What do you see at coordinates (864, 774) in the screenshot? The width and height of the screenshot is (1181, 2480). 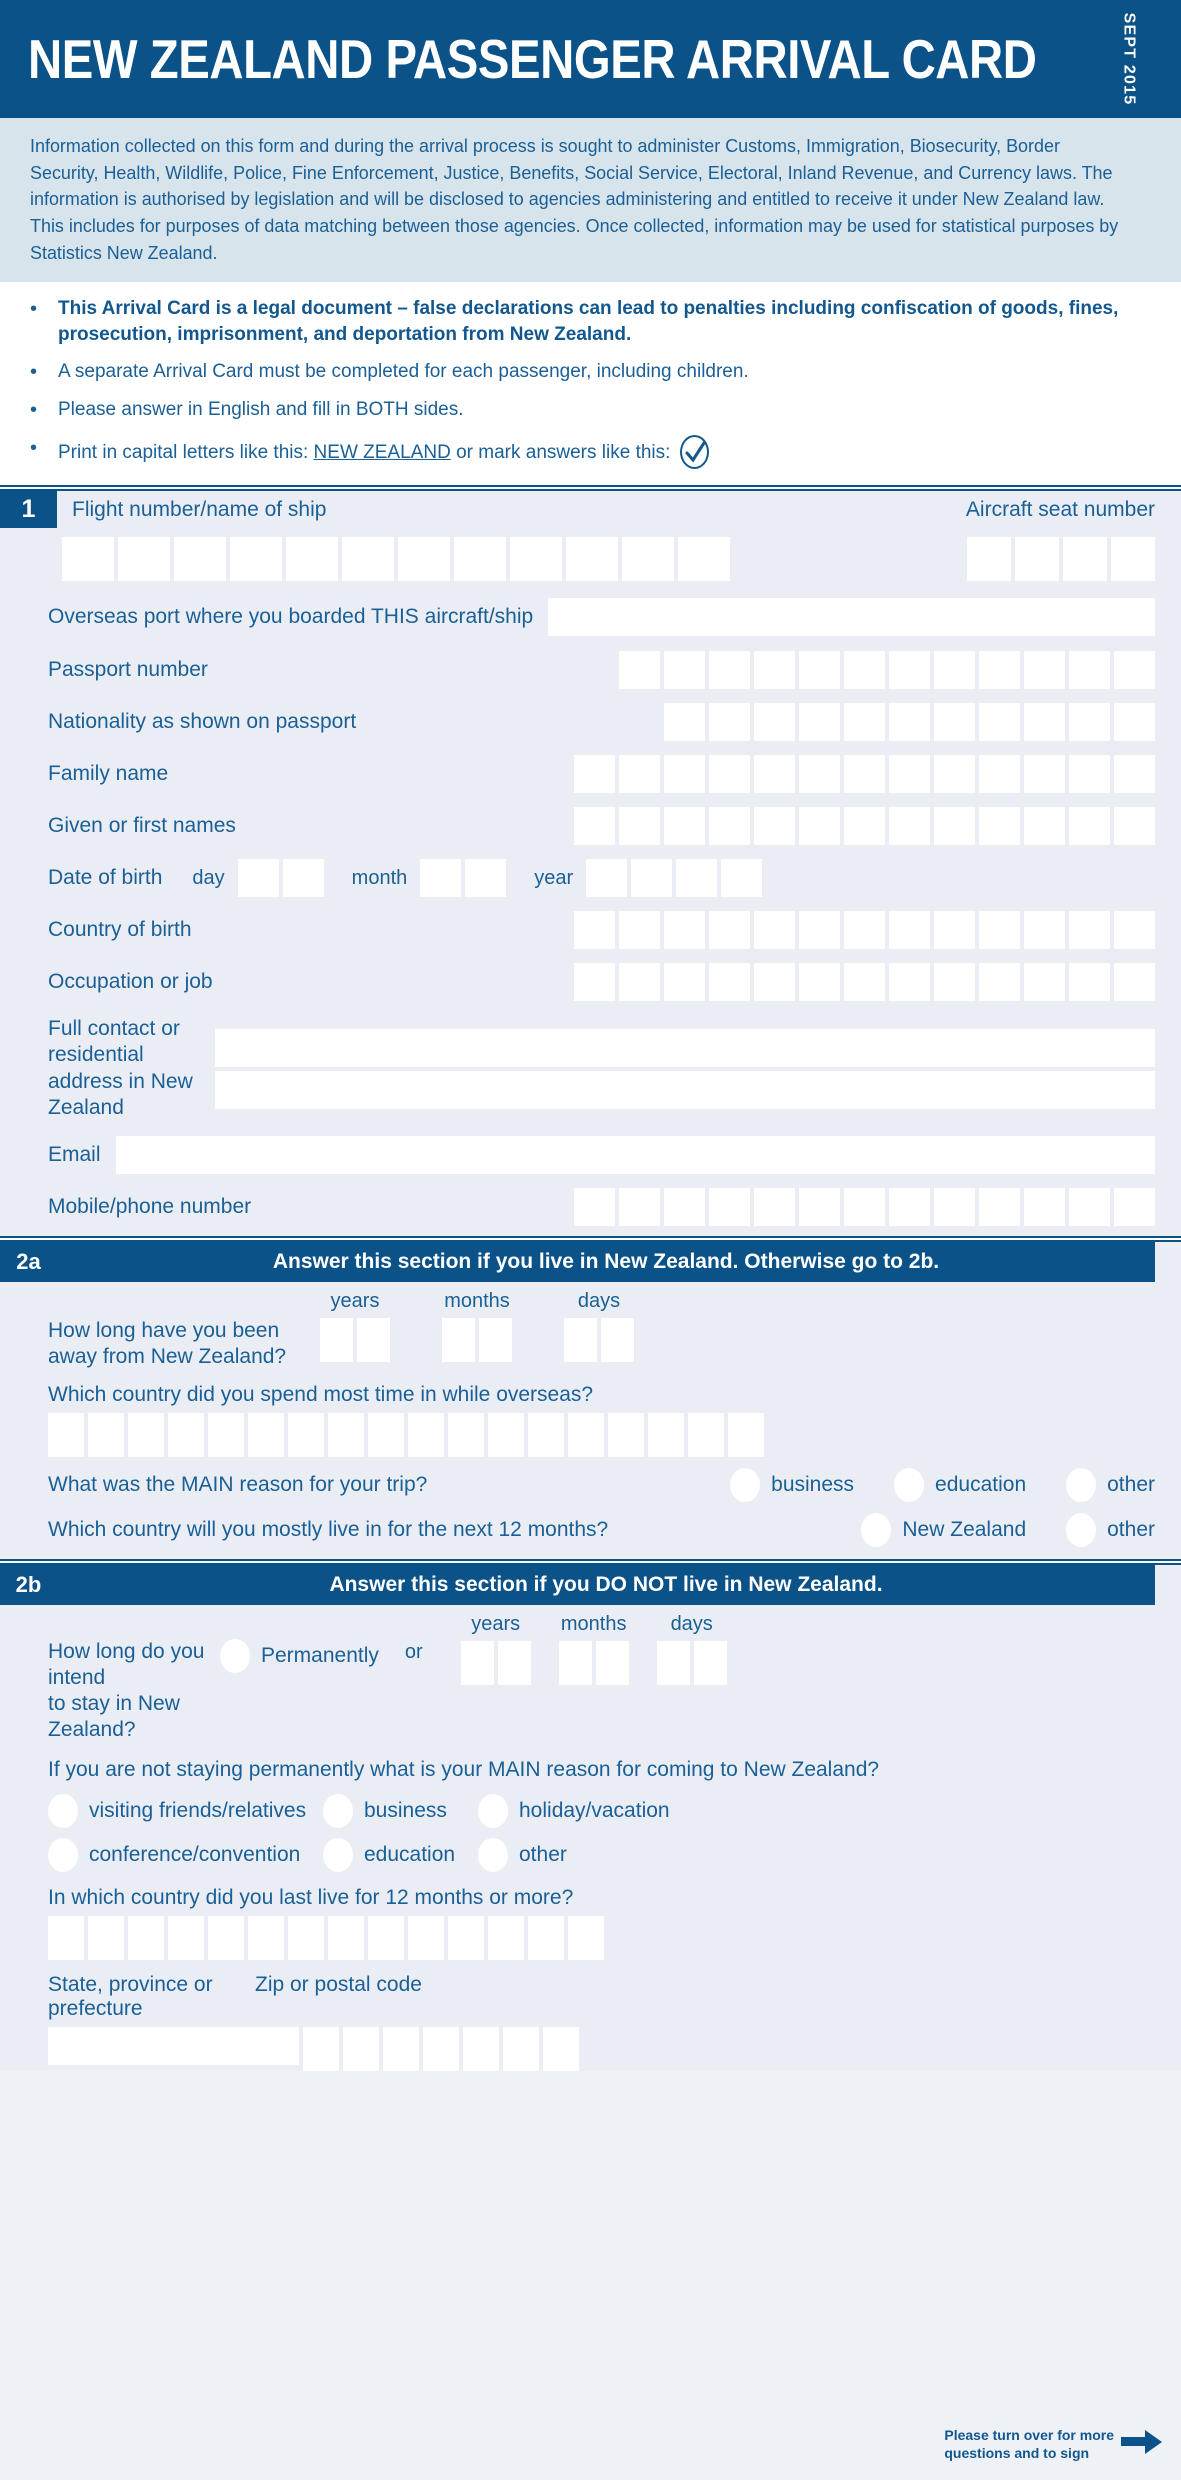 I see `family-name-input` at bounding box center [864, 774].